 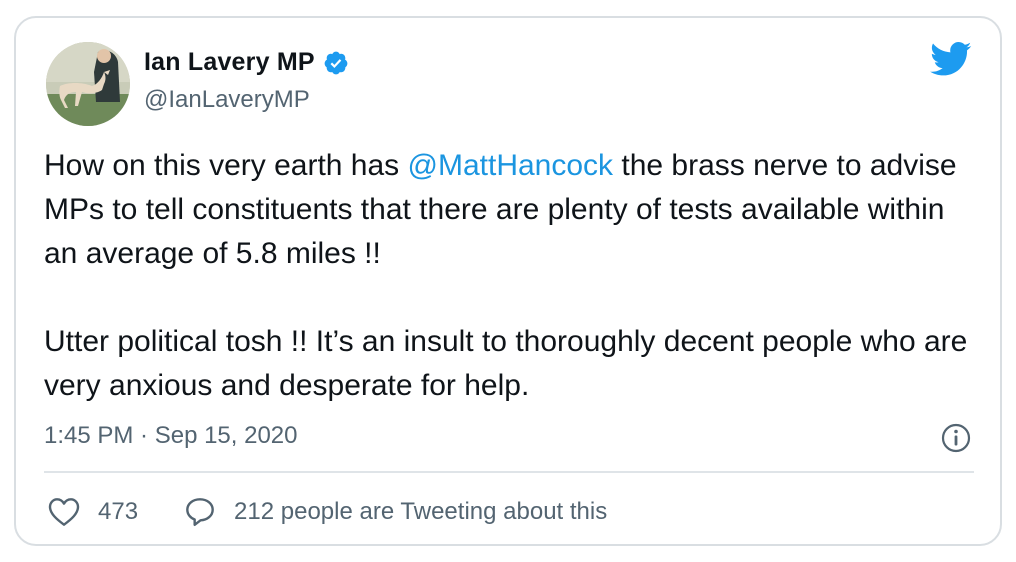 I want to click on author-handle: @IanLaveryMP, so click(x=227, y=100).